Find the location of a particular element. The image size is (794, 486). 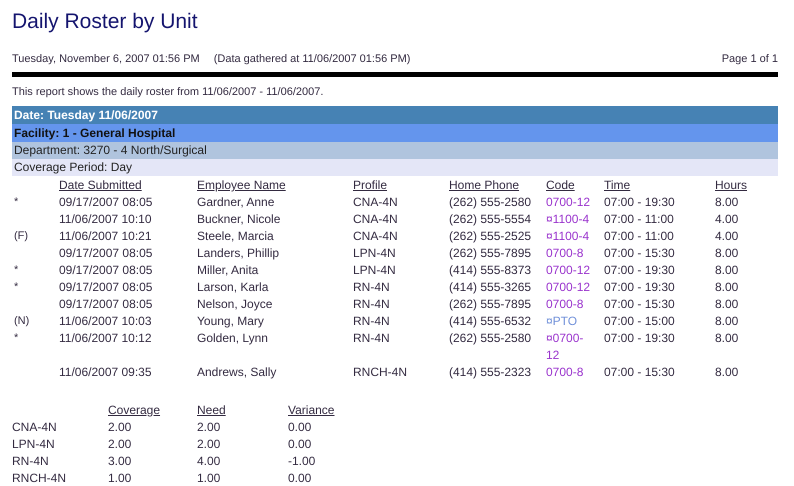

phone-cell: (414) 555-2323 is located at coordinates (490, 372).